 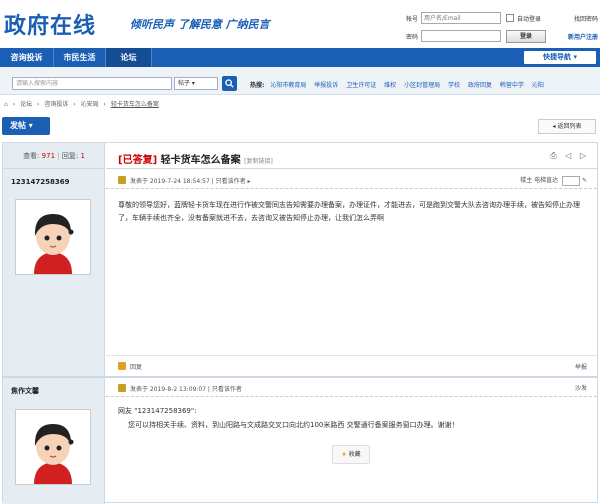 What do you see at coordinates (26, 126) in the screenshot?
I see `new-post-button: 发帖 ▾` at bounding box center [26, 126].